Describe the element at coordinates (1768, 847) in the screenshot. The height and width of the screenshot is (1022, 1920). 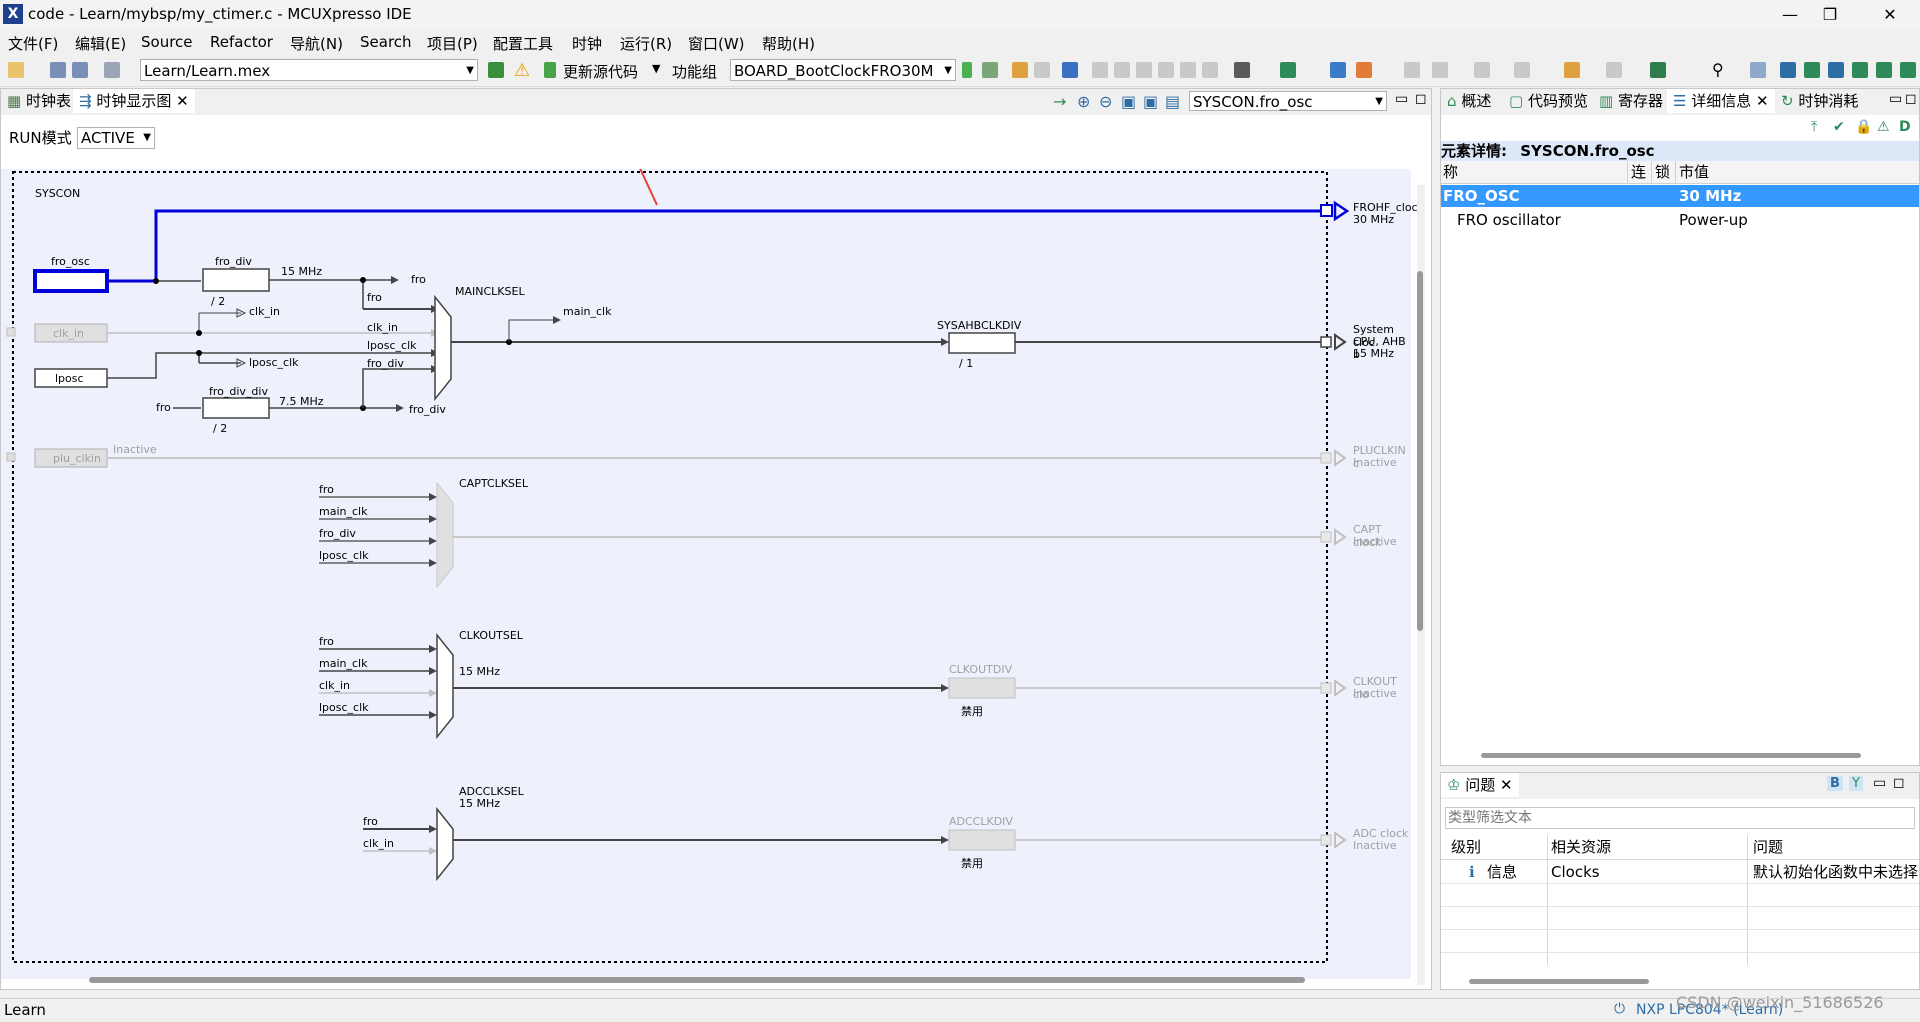
I see `col-issue-header: 问题` at that location.